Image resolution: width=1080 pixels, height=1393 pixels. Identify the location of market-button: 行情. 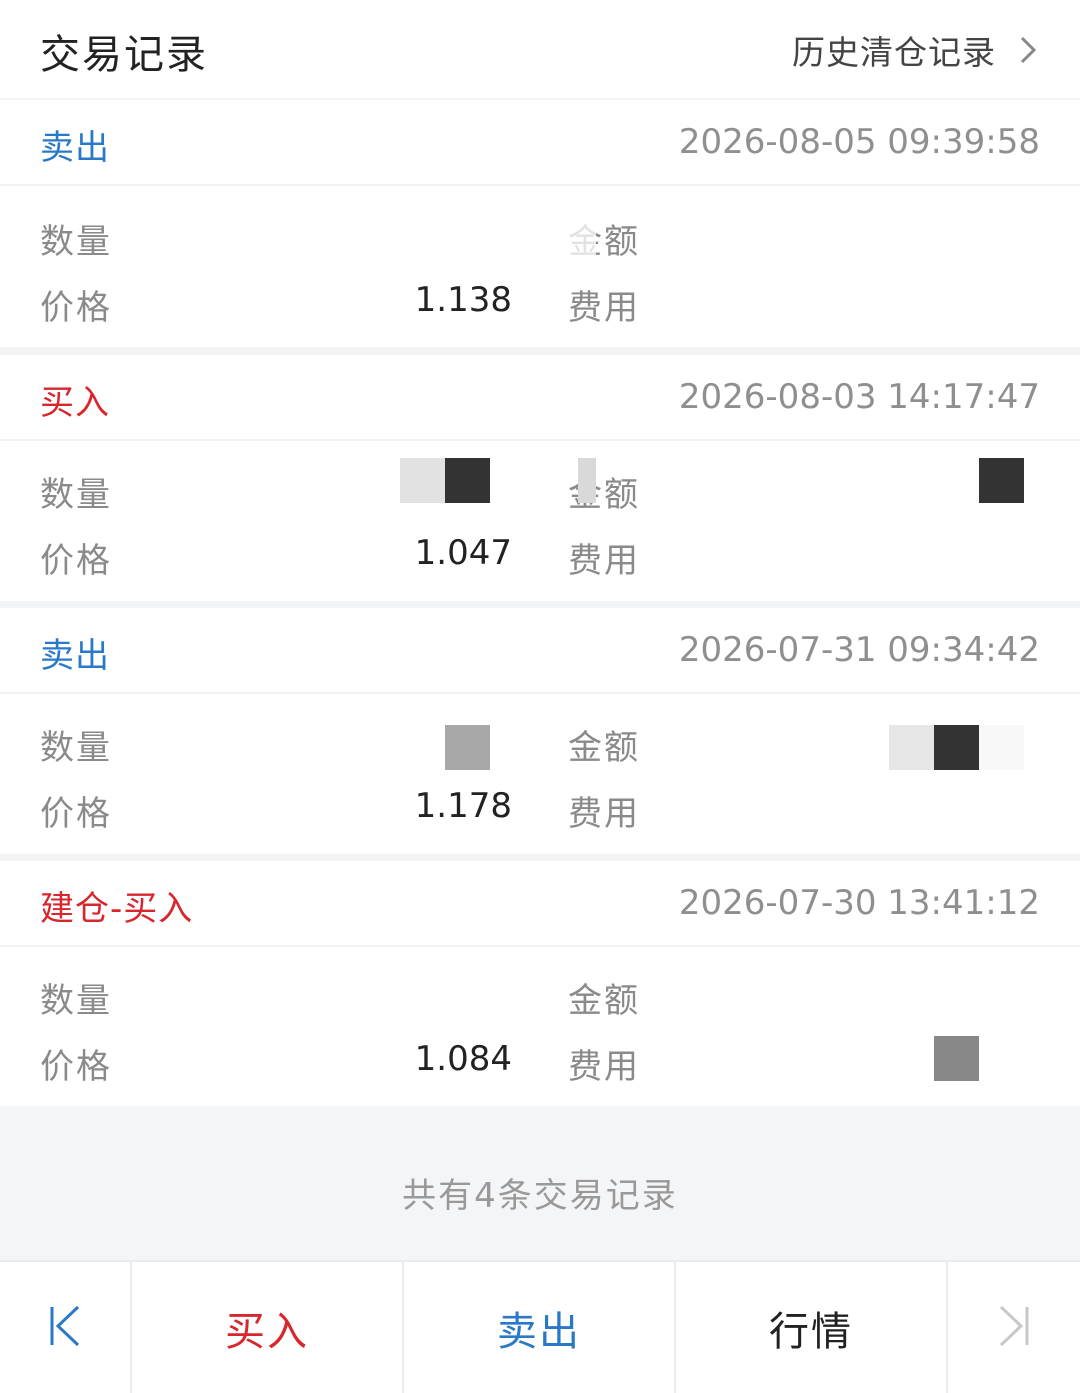
(811, 1327).